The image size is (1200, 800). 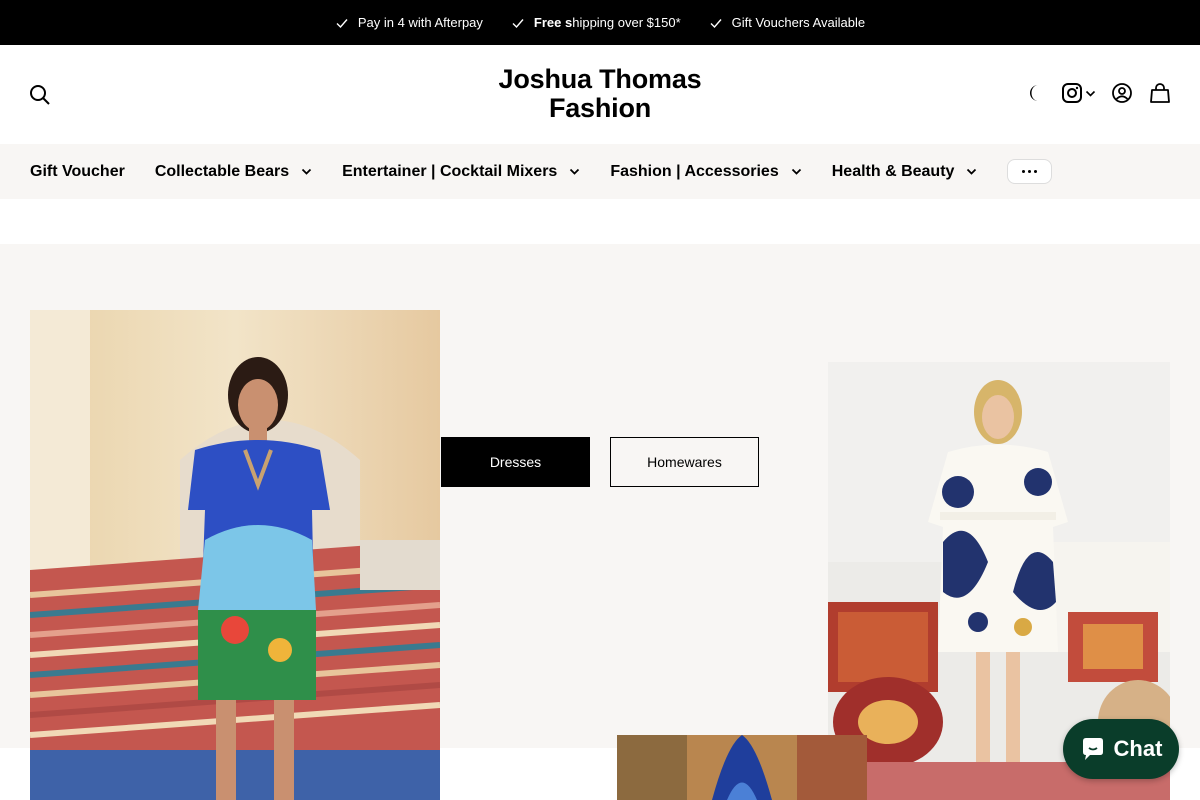 I want to click on nav-item-label: Collectable Bears, so click(x=222, y=171).